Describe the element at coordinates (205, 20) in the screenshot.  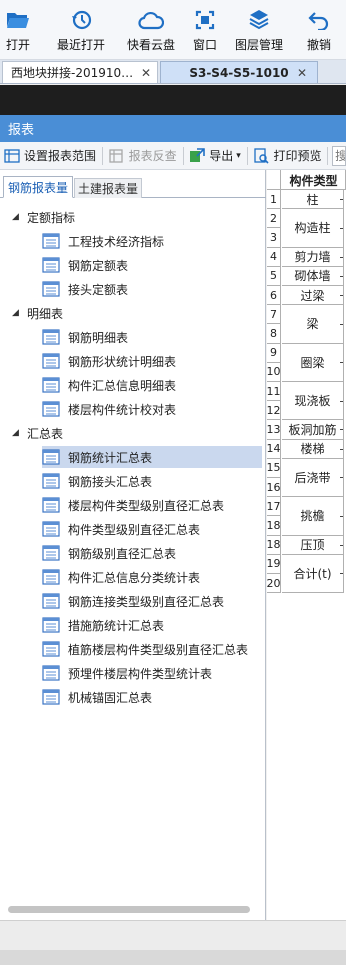
I see `window-icon` at that location.